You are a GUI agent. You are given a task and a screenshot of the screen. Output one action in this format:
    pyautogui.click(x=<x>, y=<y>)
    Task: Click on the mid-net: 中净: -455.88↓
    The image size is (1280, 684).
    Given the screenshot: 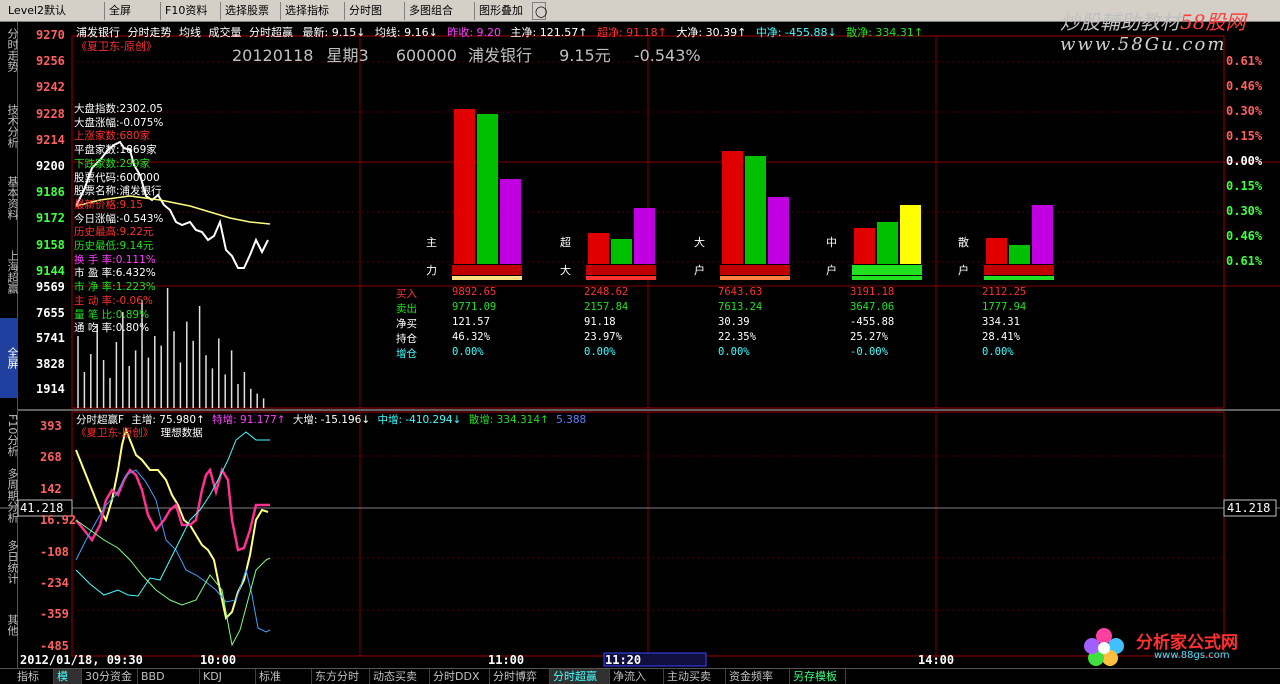 What is the action you would take?
    pyautogui.click(x=796, y=32)
    